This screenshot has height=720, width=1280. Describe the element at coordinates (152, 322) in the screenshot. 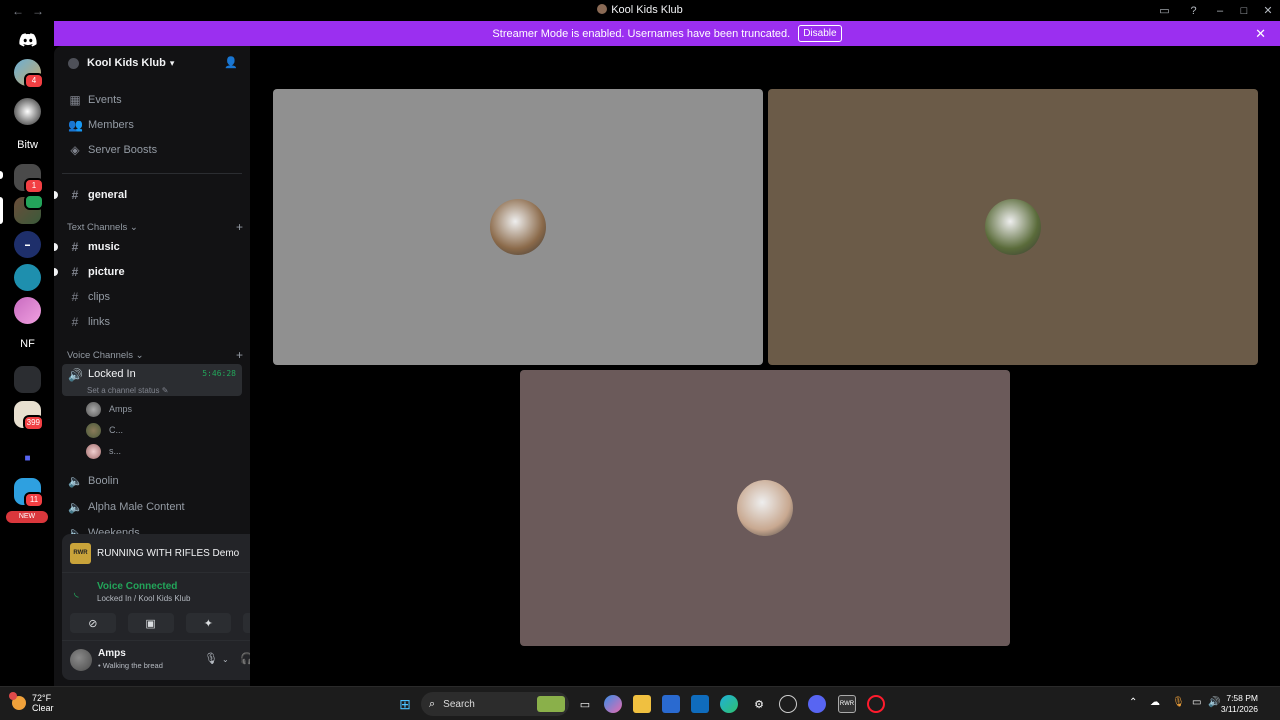

I see `channel-links: # links` at that location.